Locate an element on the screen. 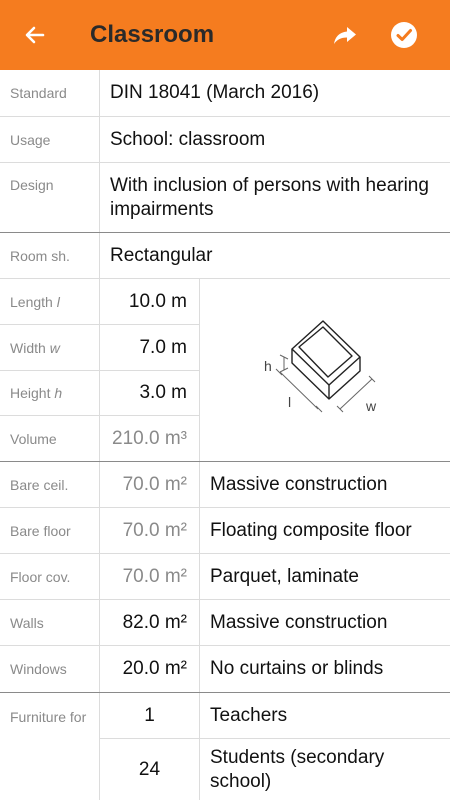 This screenshot has height=800, width=450. height-input: 3.0 m is located at coordinates (150, 393).